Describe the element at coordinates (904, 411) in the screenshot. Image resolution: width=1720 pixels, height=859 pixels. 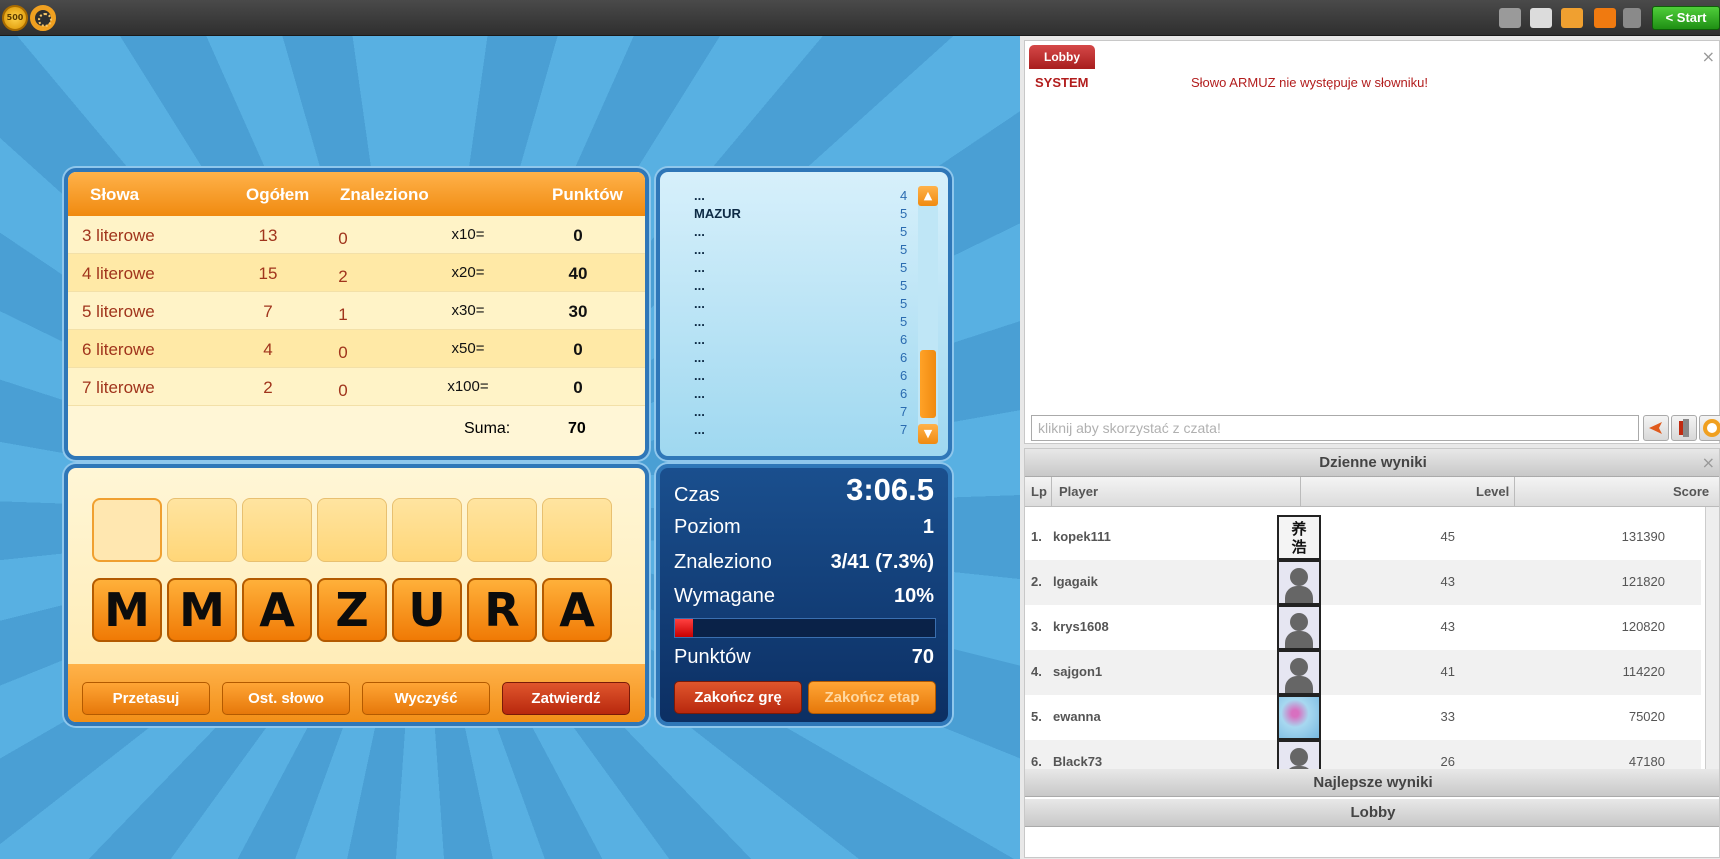
I see `list-item-length: 7` at that location.